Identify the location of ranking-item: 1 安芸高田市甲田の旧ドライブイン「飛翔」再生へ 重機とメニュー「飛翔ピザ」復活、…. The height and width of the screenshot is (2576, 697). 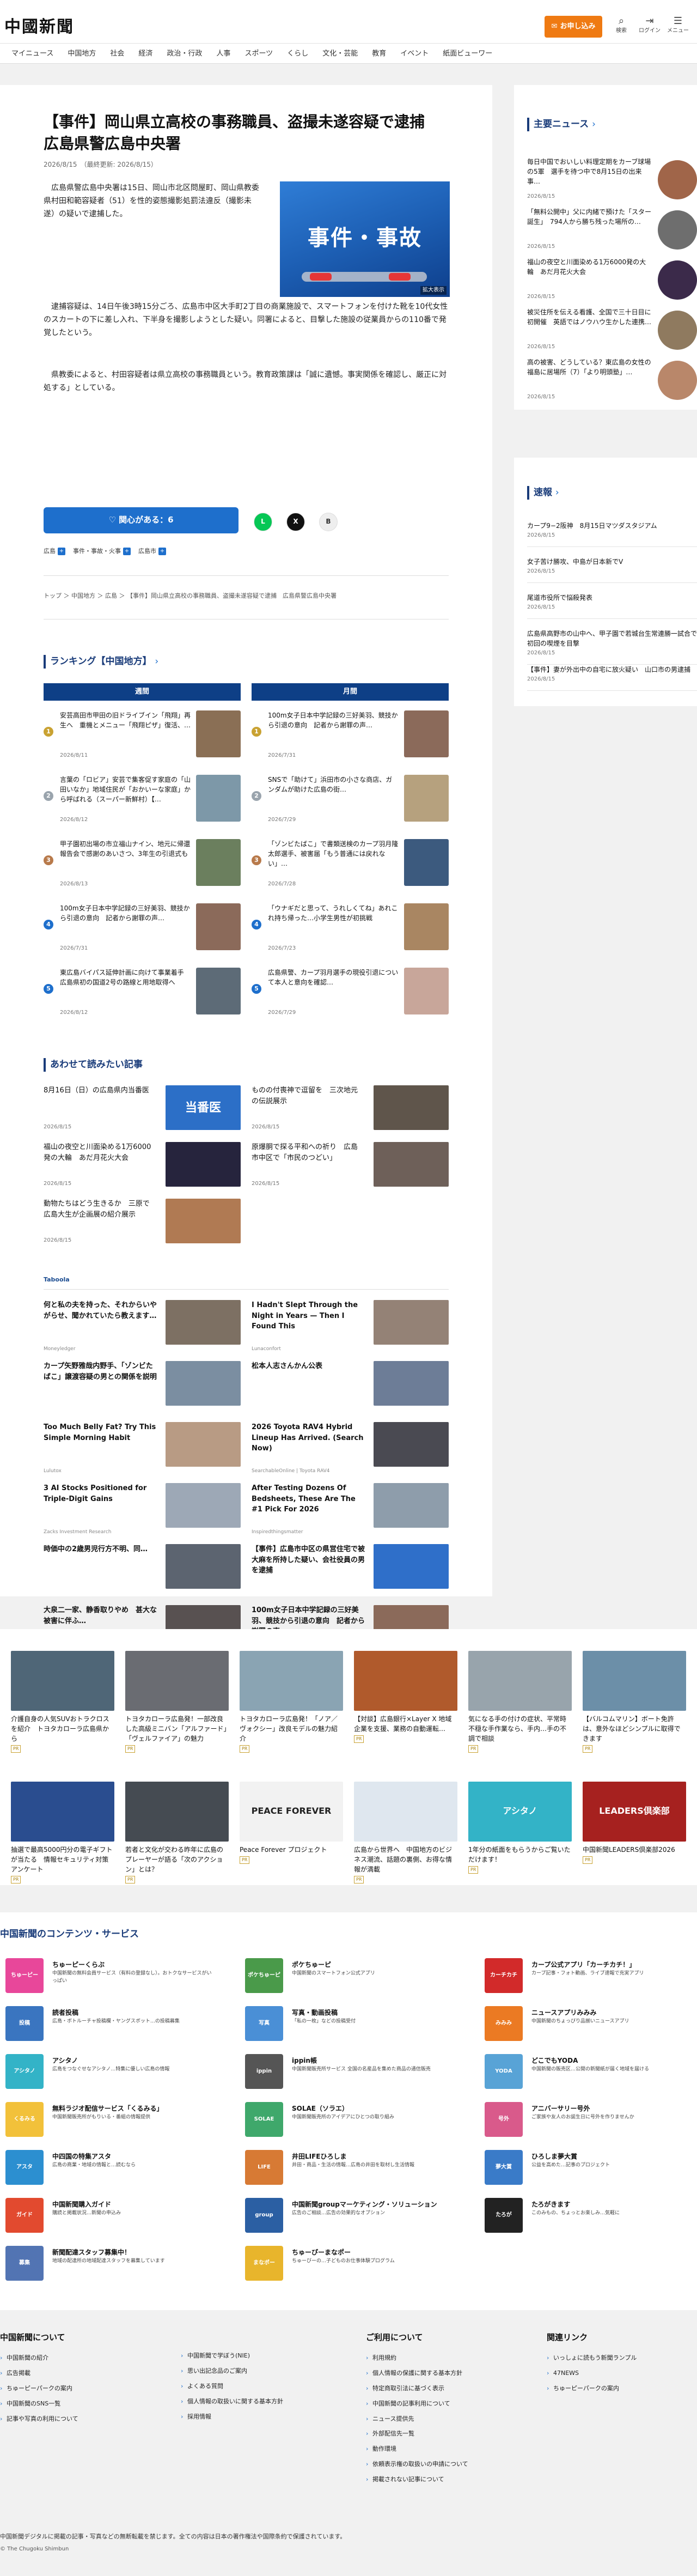
(142, 737).